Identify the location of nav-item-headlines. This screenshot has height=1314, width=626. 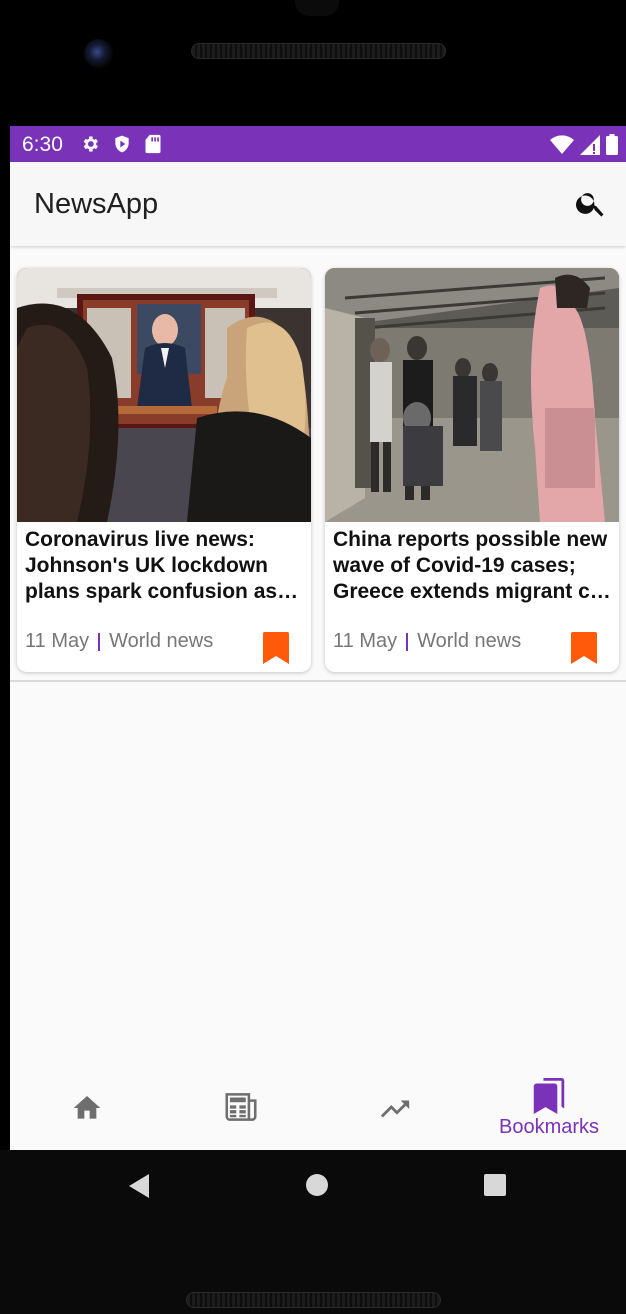
(241, 1110).